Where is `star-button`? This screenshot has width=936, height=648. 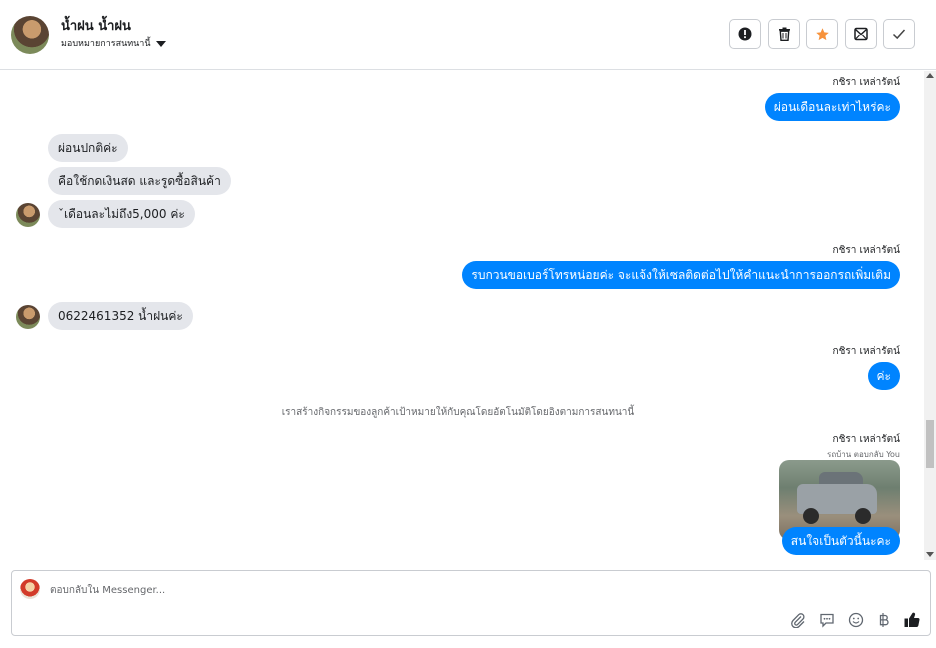 star-button is located at coordinates (822, 34).